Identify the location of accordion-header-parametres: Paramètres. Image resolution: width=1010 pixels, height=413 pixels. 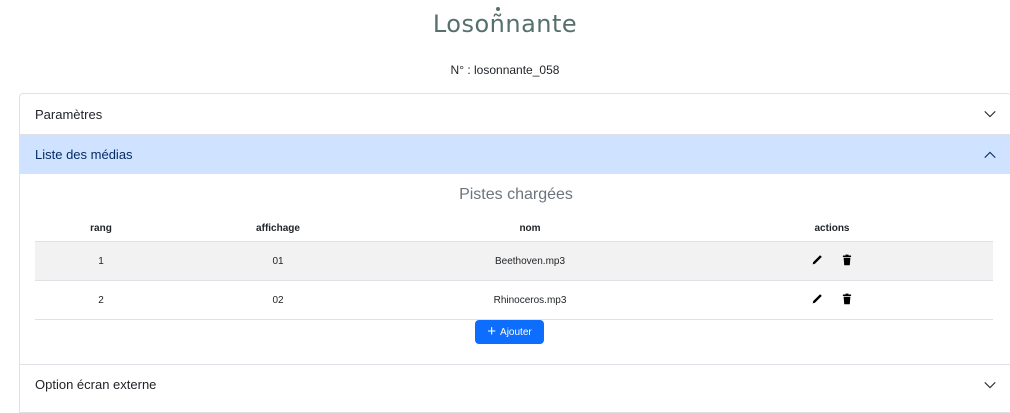
(515, 114).